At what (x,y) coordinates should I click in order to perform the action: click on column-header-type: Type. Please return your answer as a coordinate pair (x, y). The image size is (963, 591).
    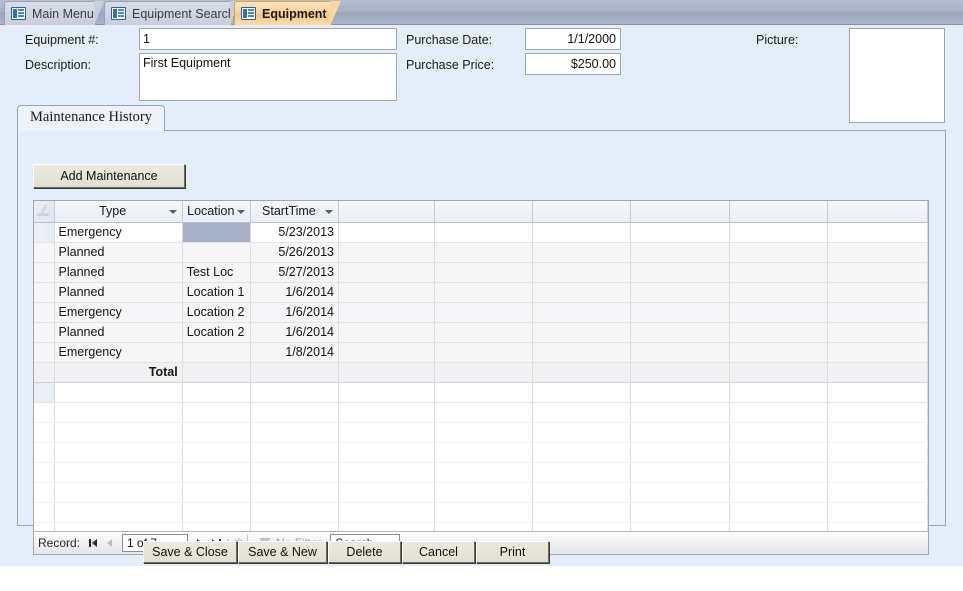
    Looking at the image, I should click on (118, 212).